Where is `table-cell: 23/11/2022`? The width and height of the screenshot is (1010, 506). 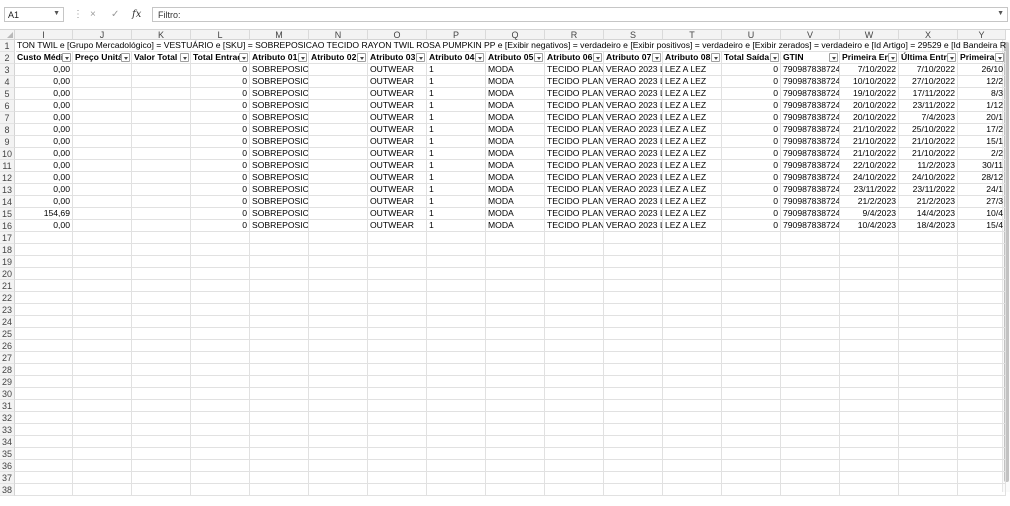 table-cell: 23/11/2022 is located at coordinates (928, 190).